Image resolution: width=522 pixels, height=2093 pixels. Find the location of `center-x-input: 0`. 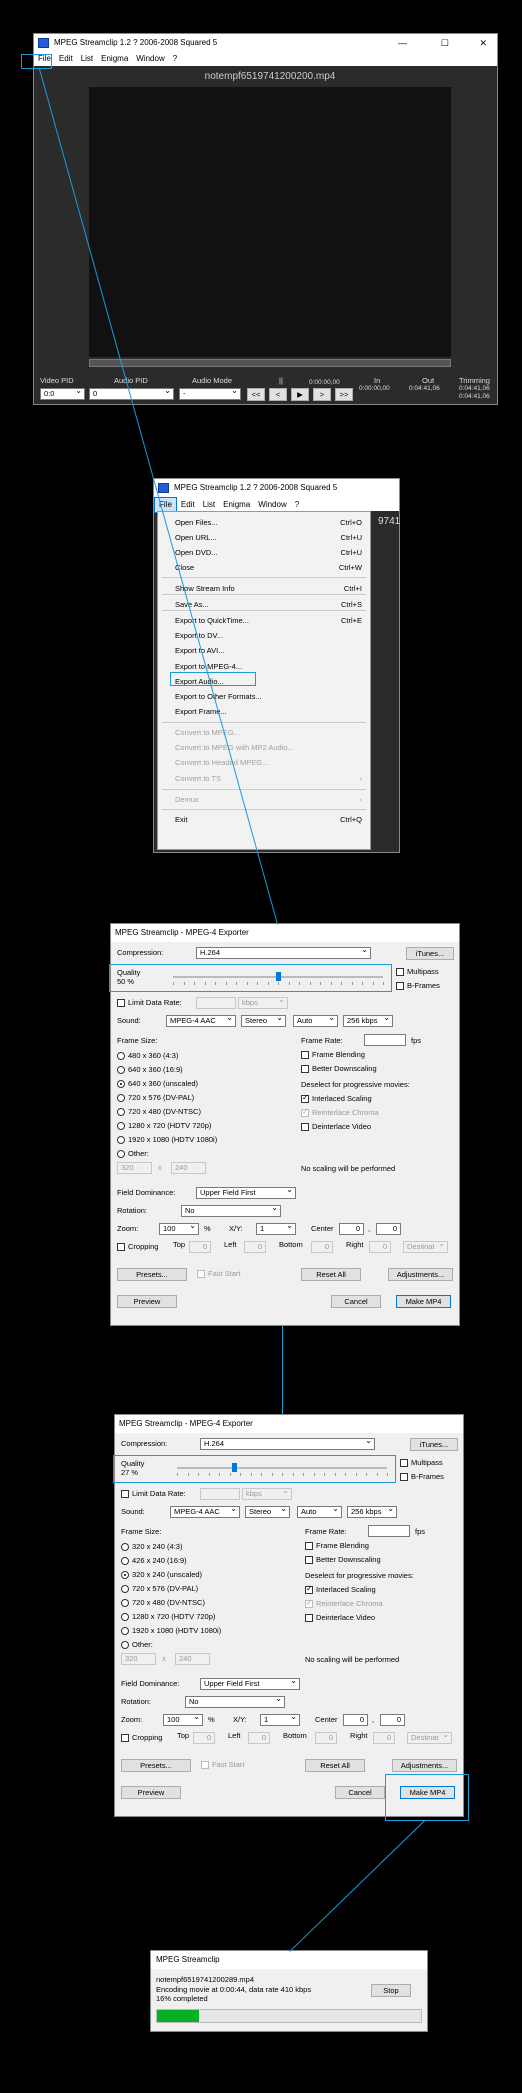

center-x-input: 0 is located at coordinates (351, 1229).